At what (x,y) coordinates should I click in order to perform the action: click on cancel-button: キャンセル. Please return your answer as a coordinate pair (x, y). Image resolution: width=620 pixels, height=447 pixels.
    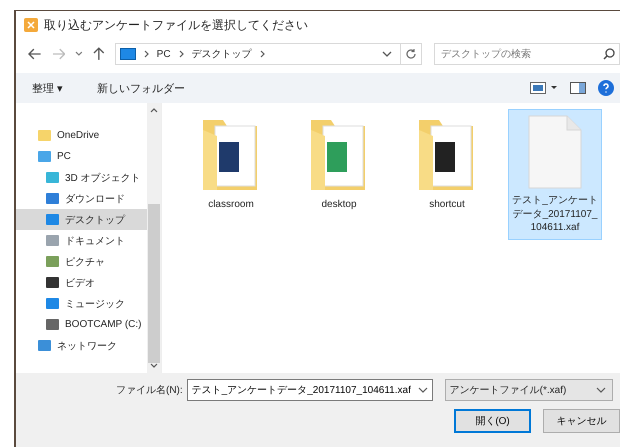
    Looking at the image, I should click on (581, 421).